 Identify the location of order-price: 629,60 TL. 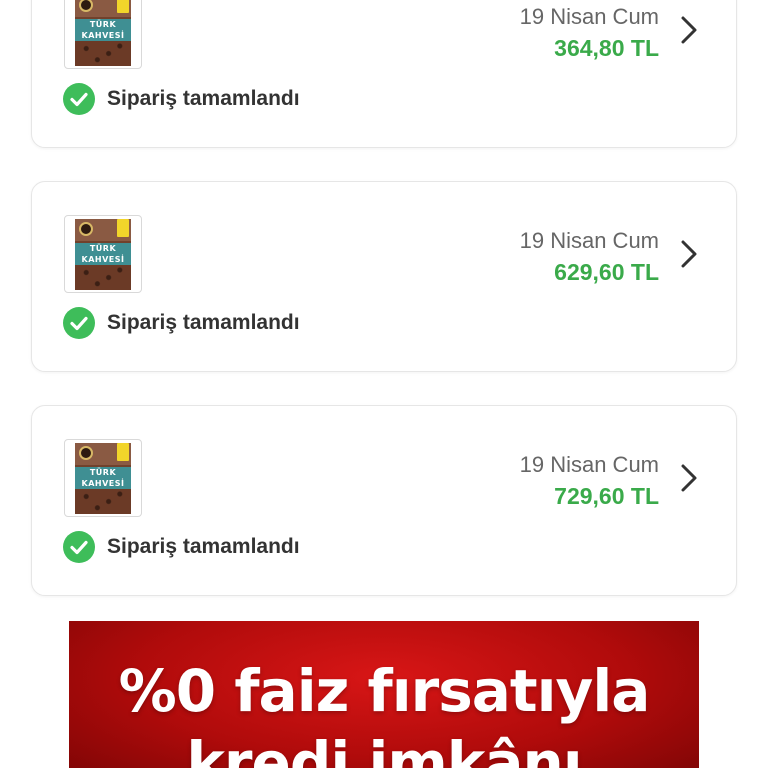
(606, 272).